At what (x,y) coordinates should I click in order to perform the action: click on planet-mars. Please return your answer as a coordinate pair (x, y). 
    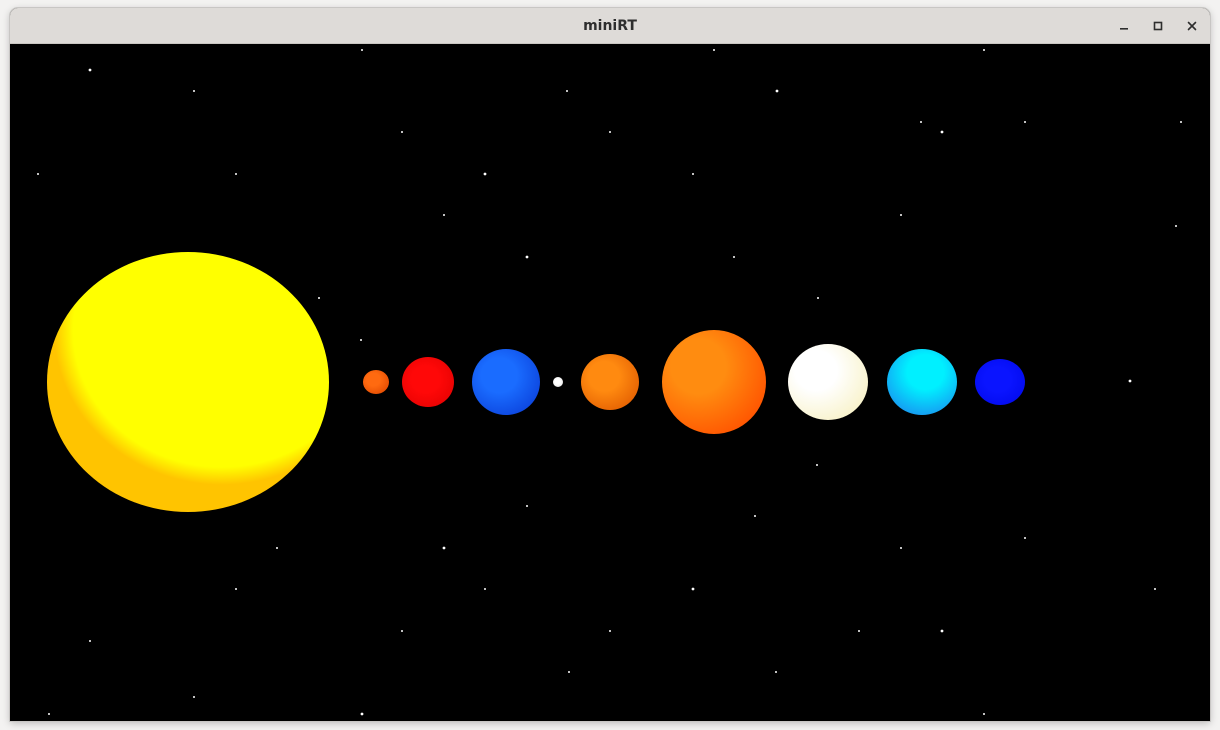
    Looking at the image, I should click on (610, 382).